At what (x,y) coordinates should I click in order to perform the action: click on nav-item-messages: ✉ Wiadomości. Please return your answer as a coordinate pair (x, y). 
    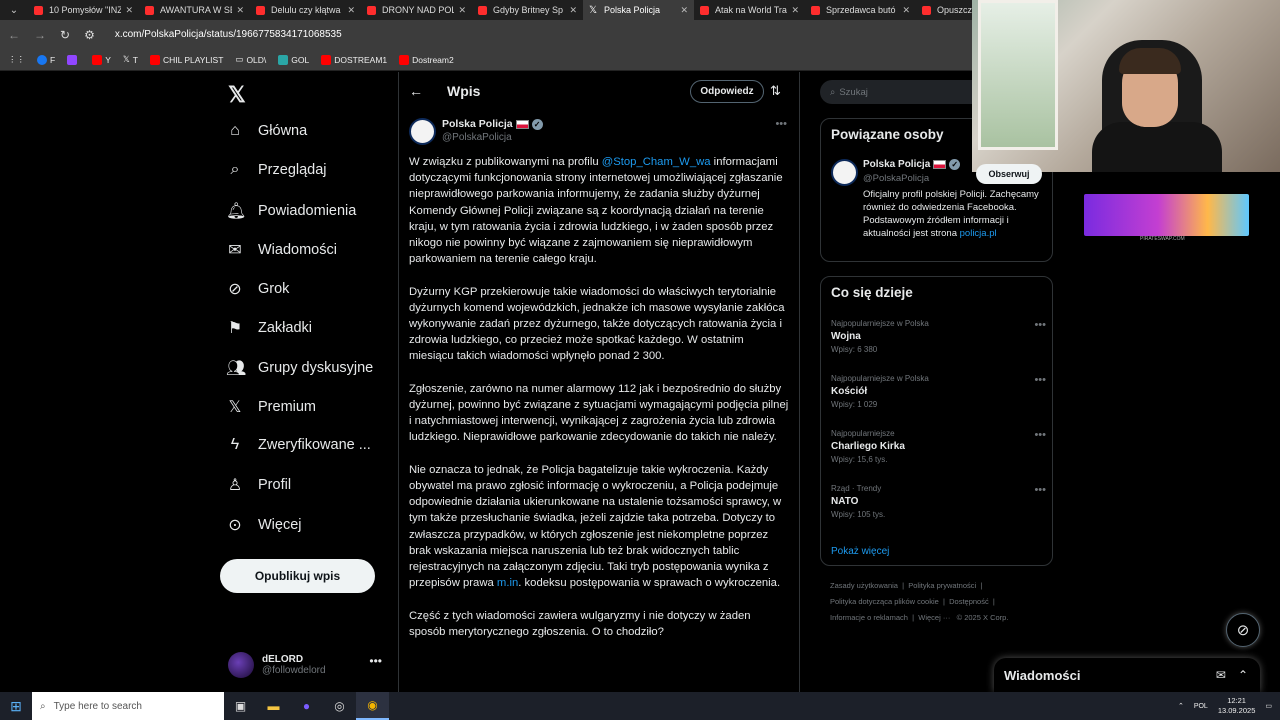
    Looking at the image, I should click on (281, 250).